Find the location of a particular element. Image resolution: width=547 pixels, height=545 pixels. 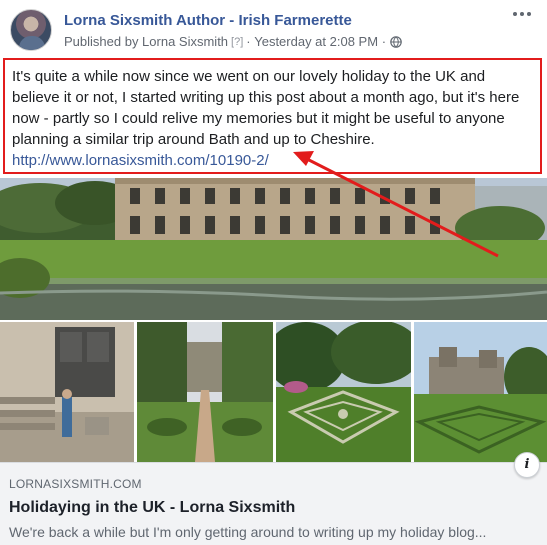

photo-thumb-avenue is located at coordinates (205, 392).